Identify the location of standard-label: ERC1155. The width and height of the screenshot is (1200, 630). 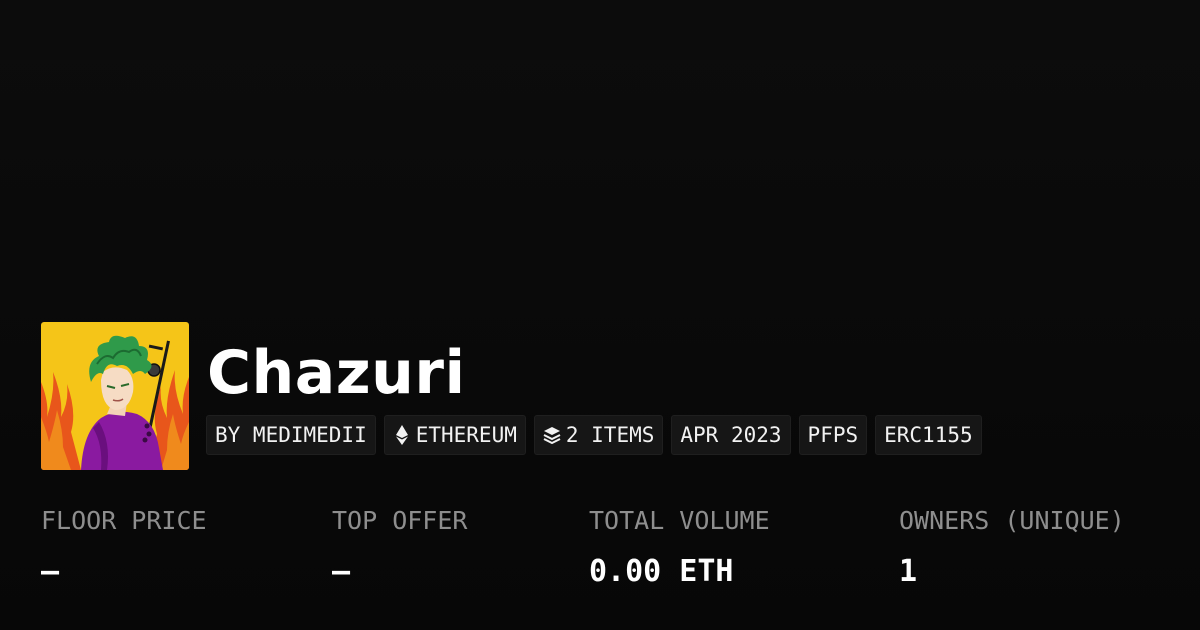
(928, 435).